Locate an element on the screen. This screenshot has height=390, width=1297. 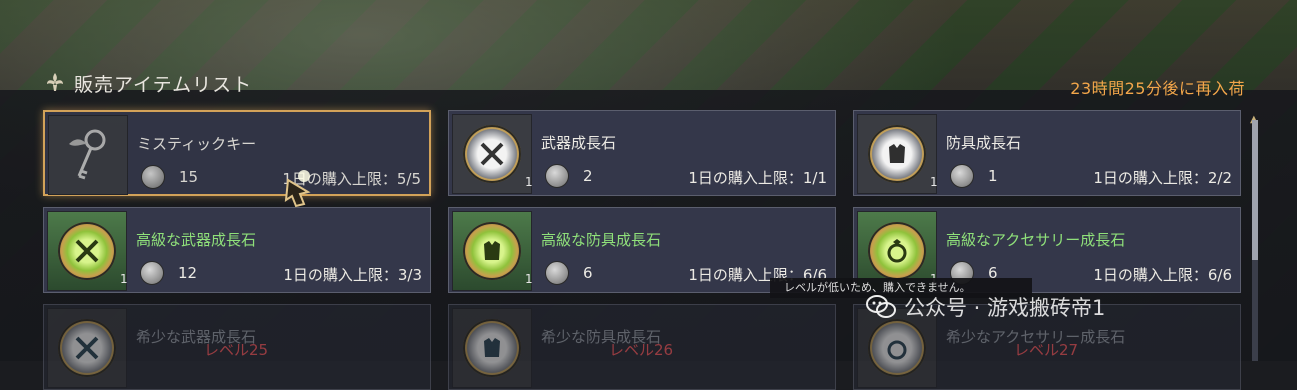
item-name: ミスティックキー is located at coordinates (197, 144).